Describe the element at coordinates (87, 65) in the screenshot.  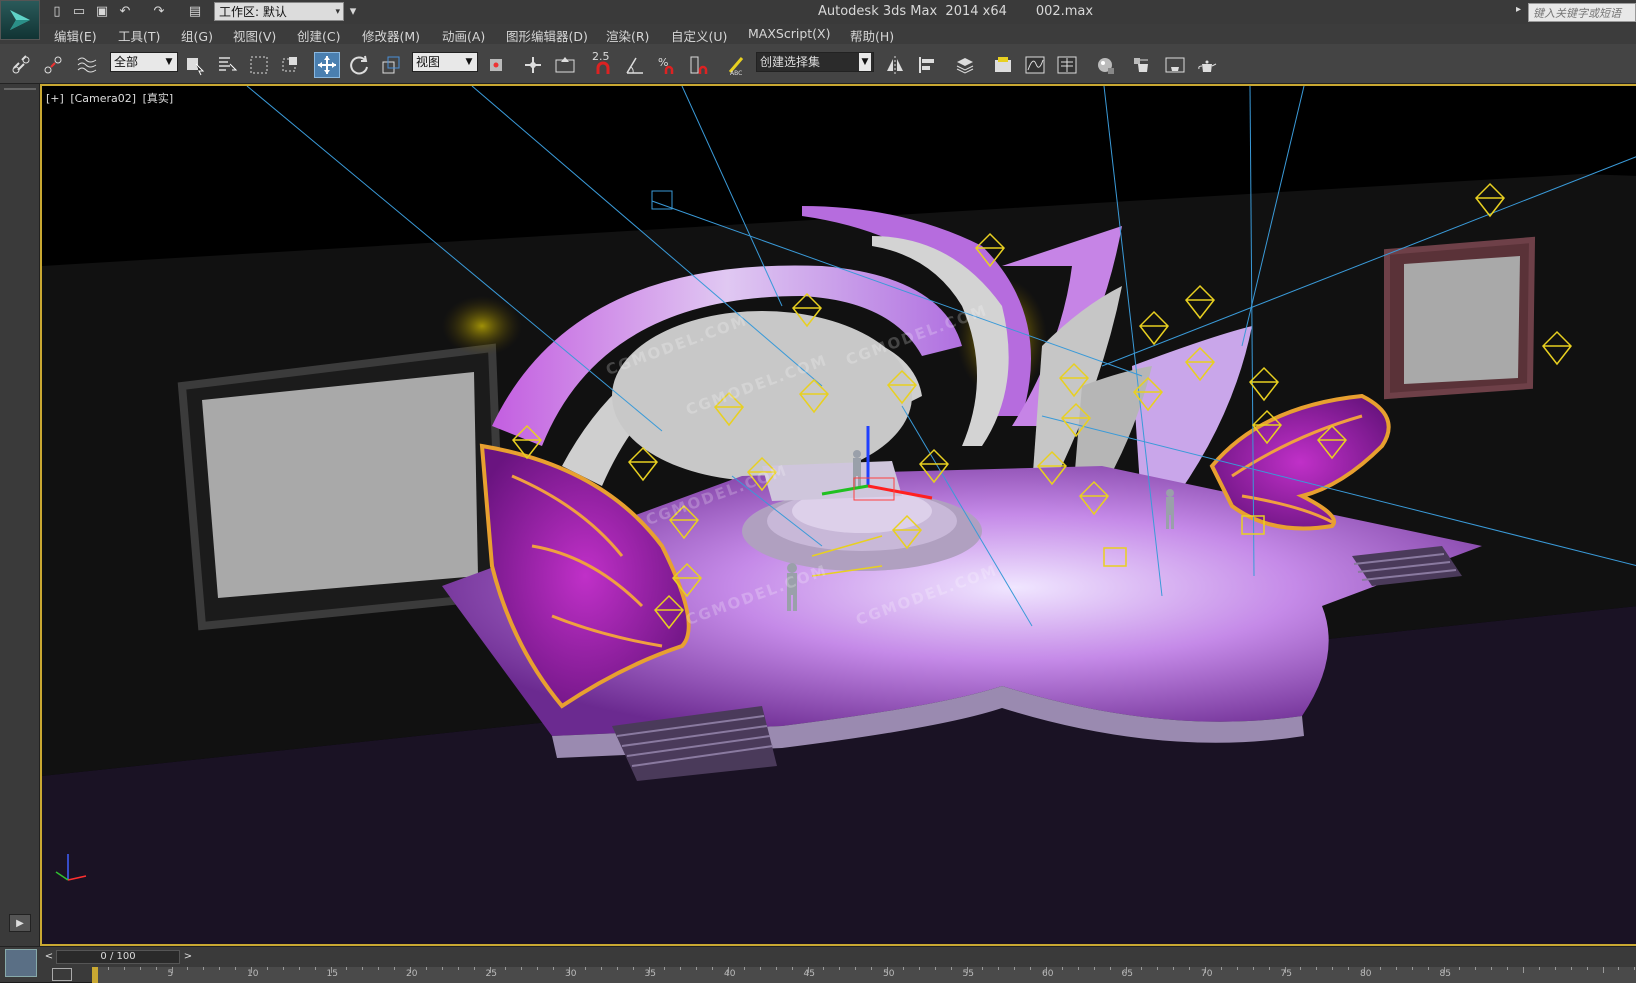
I see `bind-space-warp-icon` at that location.